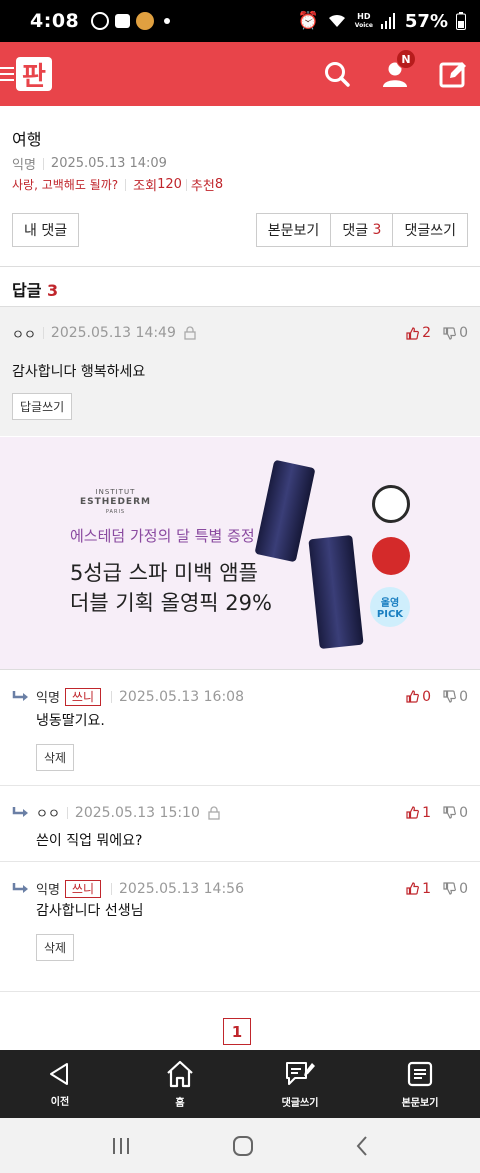 This screenshot has height=1173, width=480. What do you see at coordinates (202, 186) in the screenshot?
I see `recommend-label: 추천` at bounding box center [202, 186].